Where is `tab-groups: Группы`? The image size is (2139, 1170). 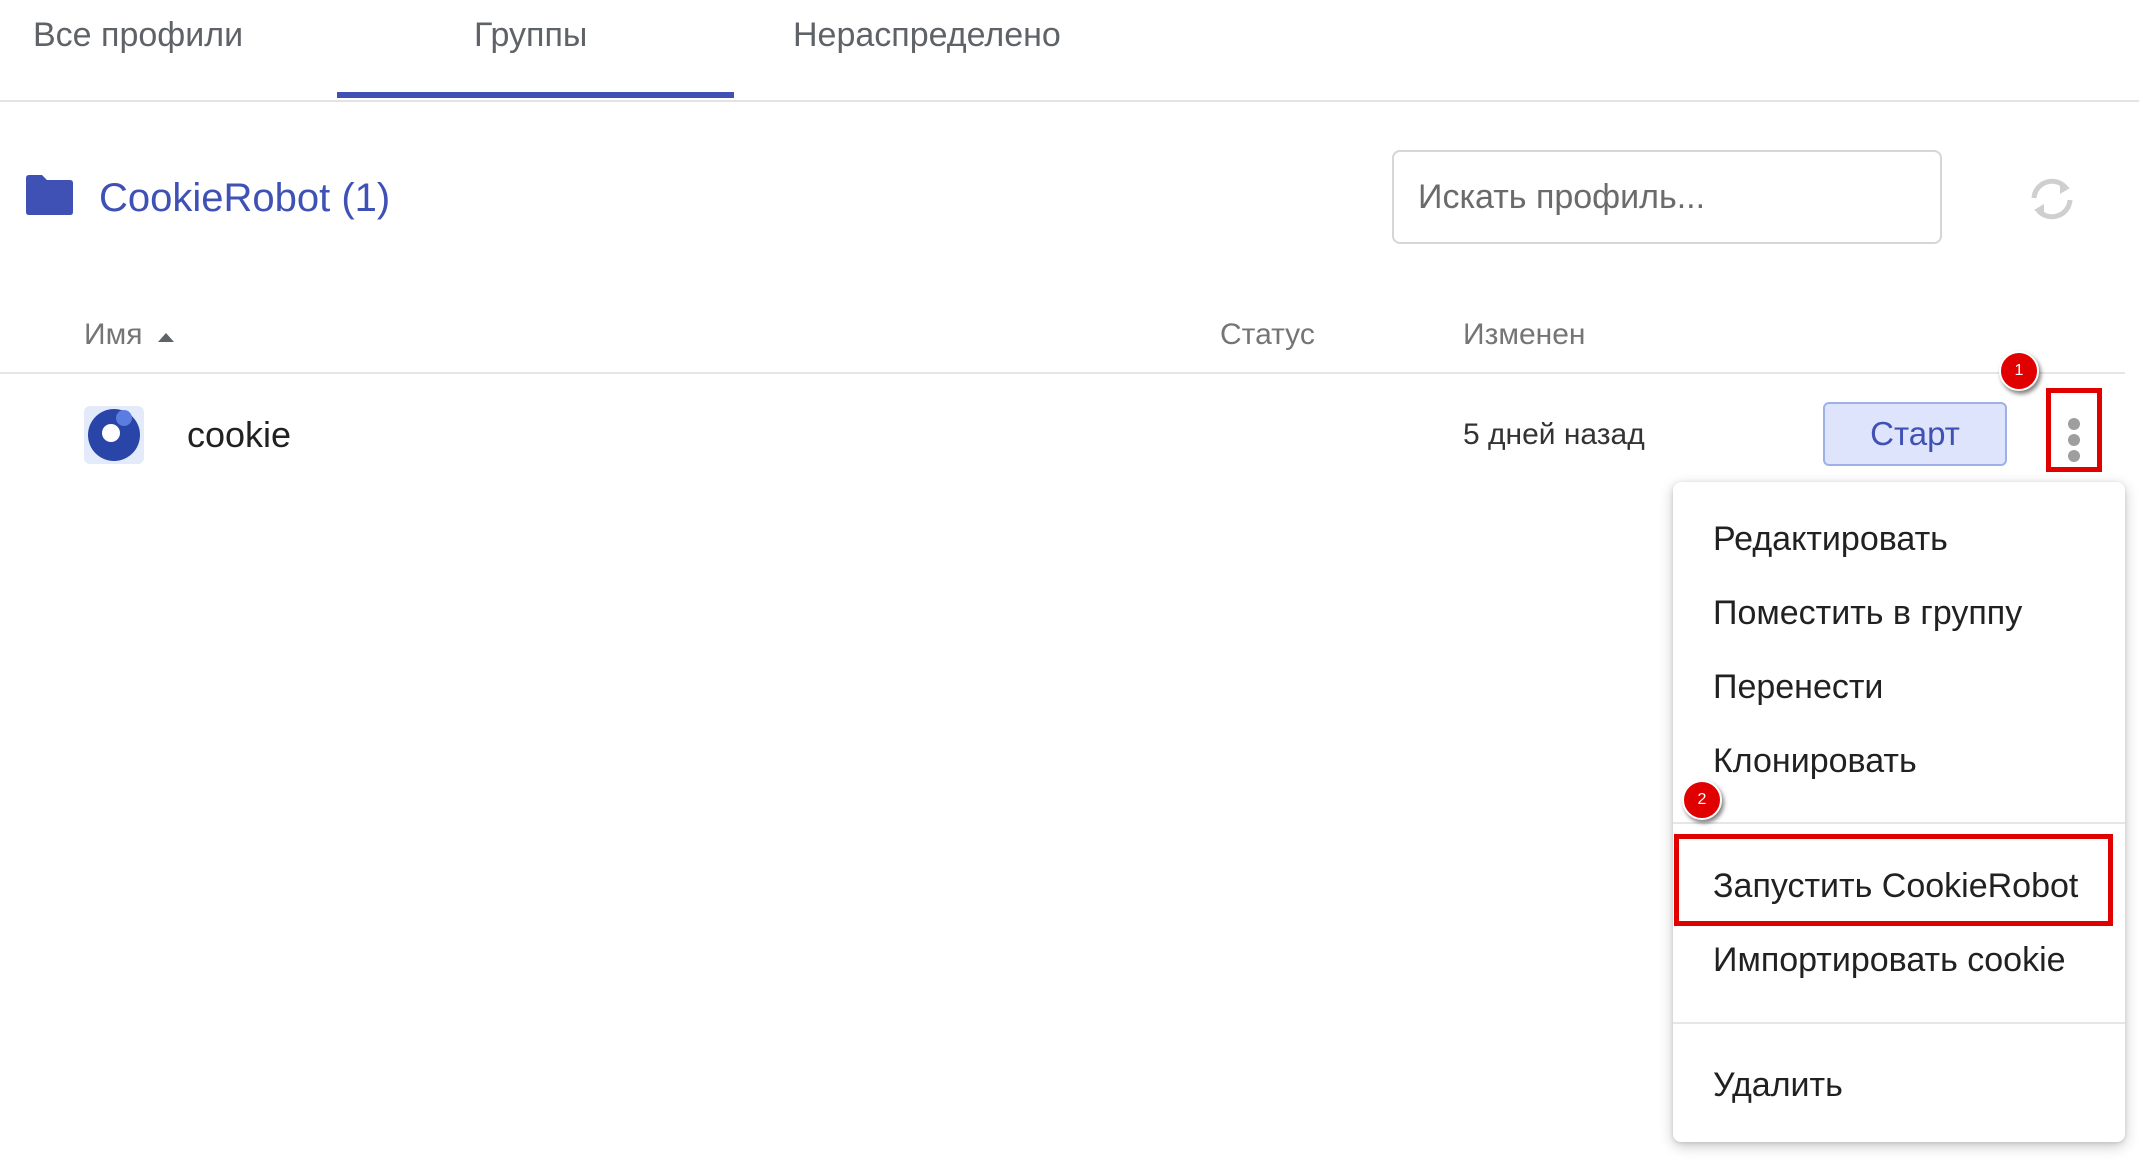 tab-groups: Группы is located at coordinates (530, 35).